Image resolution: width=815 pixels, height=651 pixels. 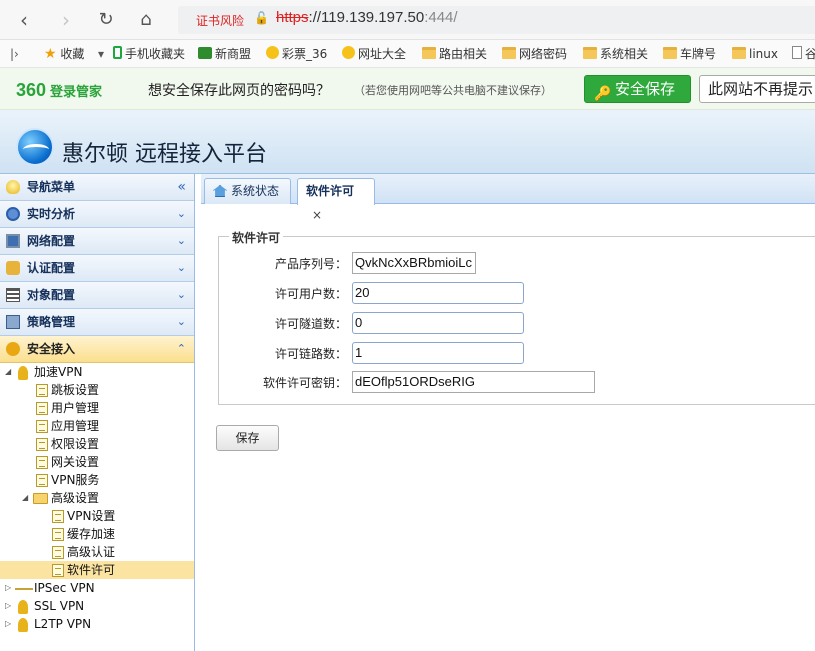 I want to click on tree-node-l2tp-vpn: ▷ L2TP VPN, so click(x=97, y=624).